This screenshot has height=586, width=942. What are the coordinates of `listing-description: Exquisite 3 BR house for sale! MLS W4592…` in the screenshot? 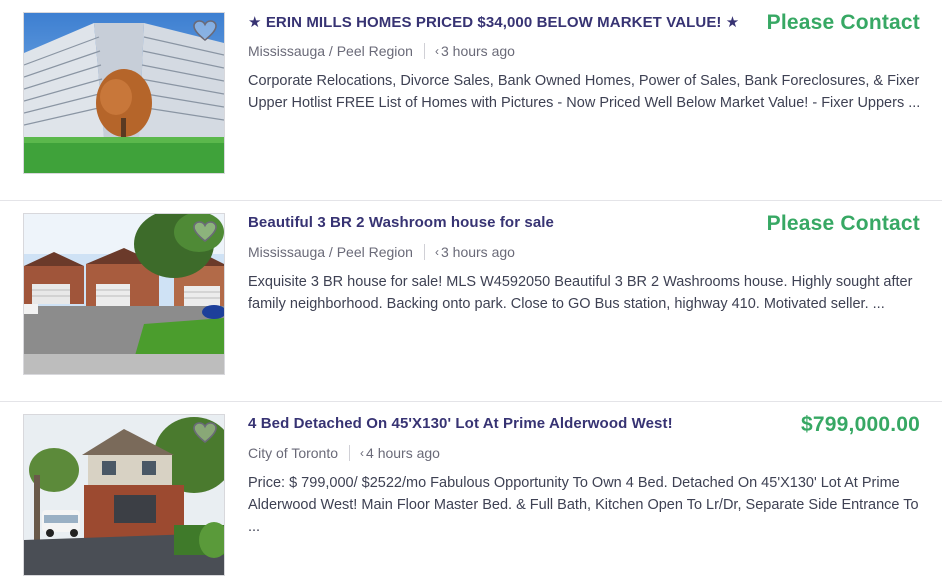 It's located at (580, 293).